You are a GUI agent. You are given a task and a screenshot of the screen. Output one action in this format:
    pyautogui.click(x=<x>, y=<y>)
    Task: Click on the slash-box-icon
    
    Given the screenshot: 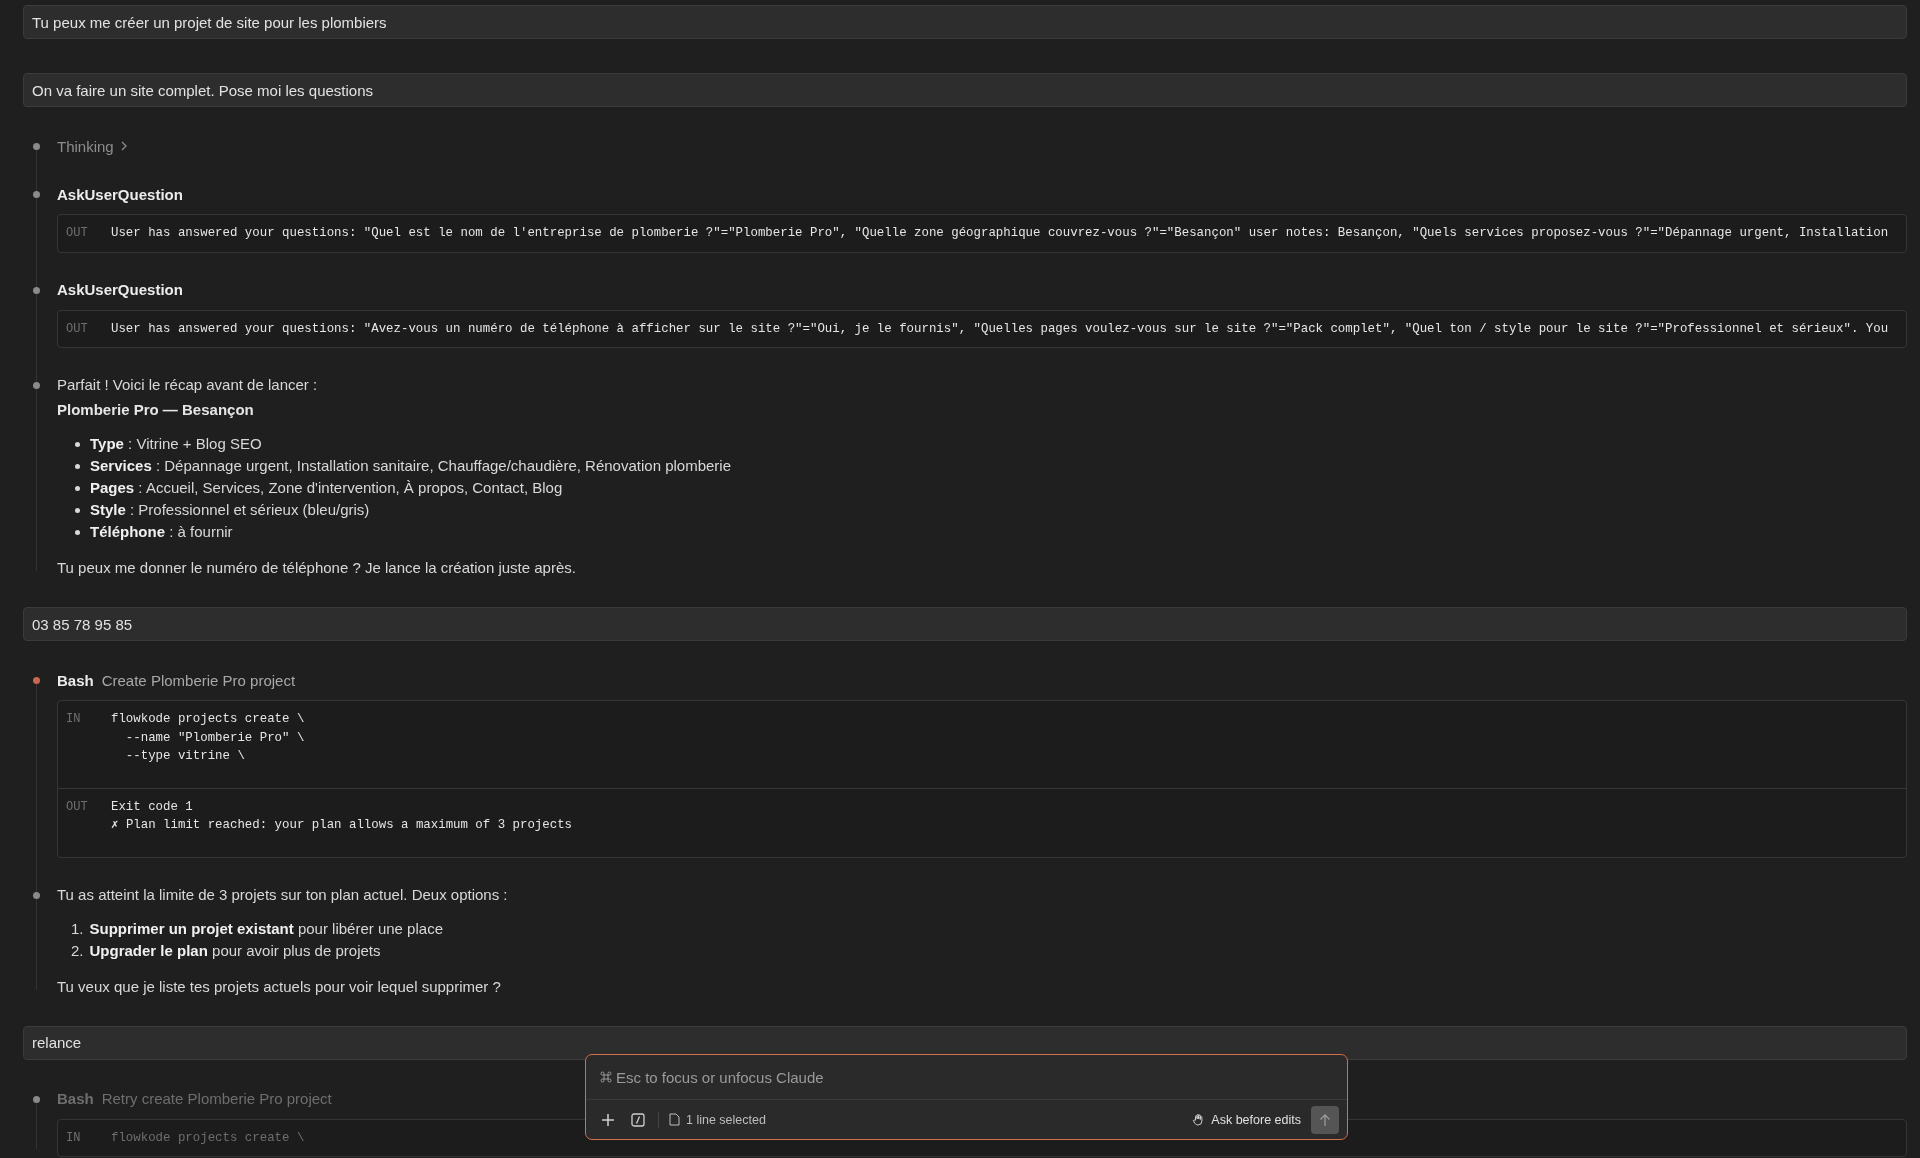 What is the action you would take?
    pyautogui.click(x=638, y=1119)
    